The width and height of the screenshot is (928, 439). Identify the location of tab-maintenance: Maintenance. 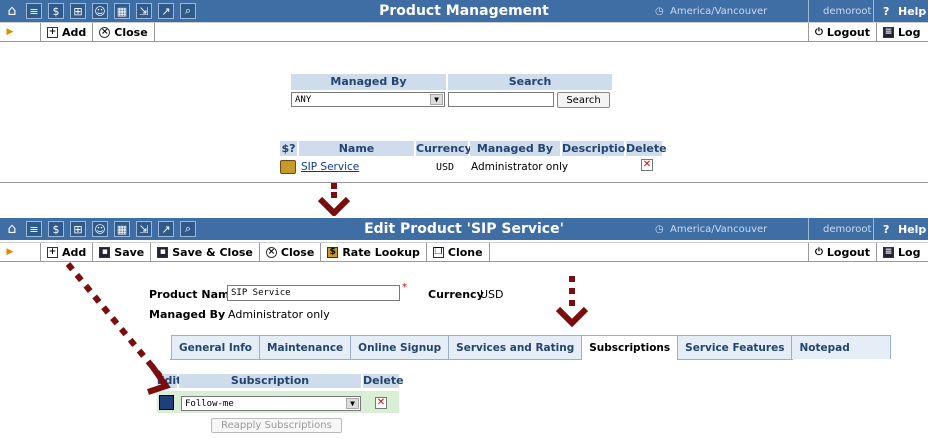
(305, 347).